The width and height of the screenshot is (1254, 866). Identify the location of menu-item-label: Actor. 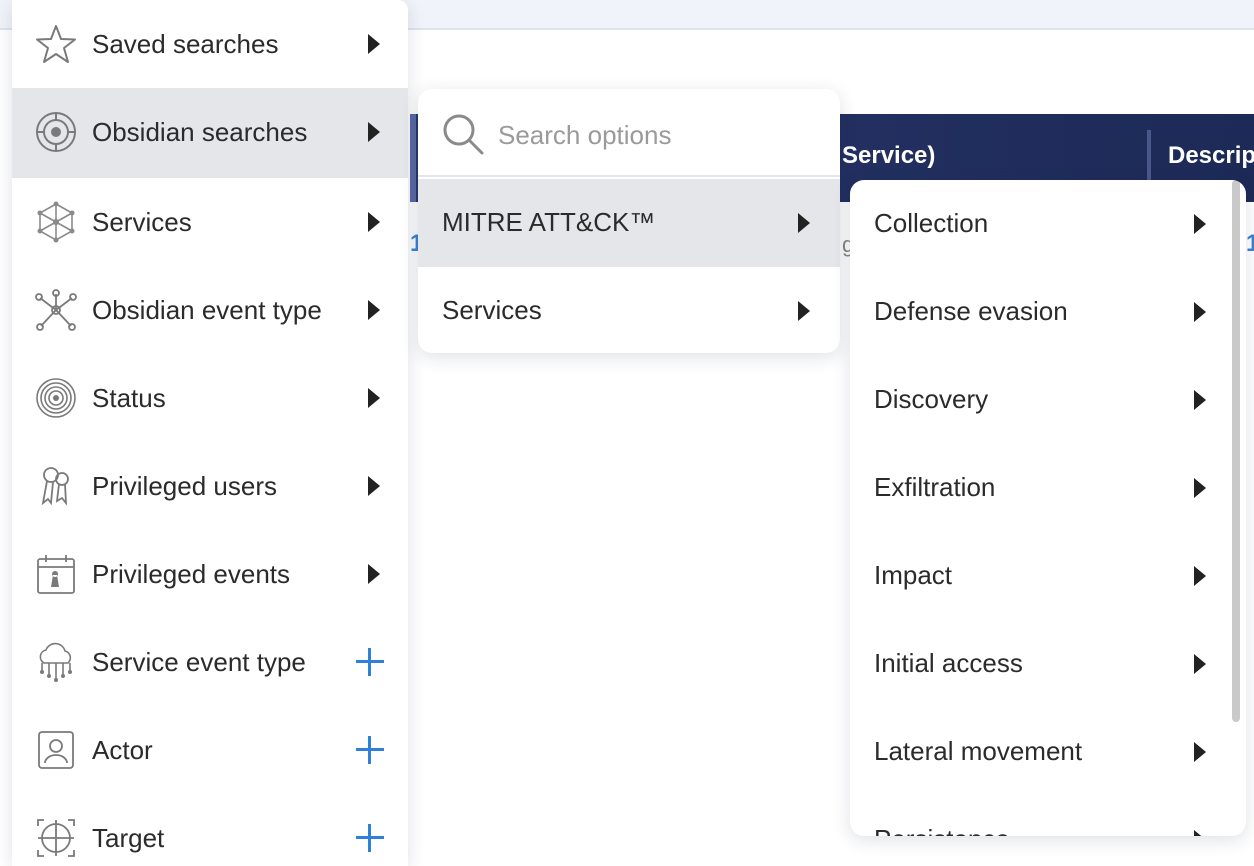
(122, 749).